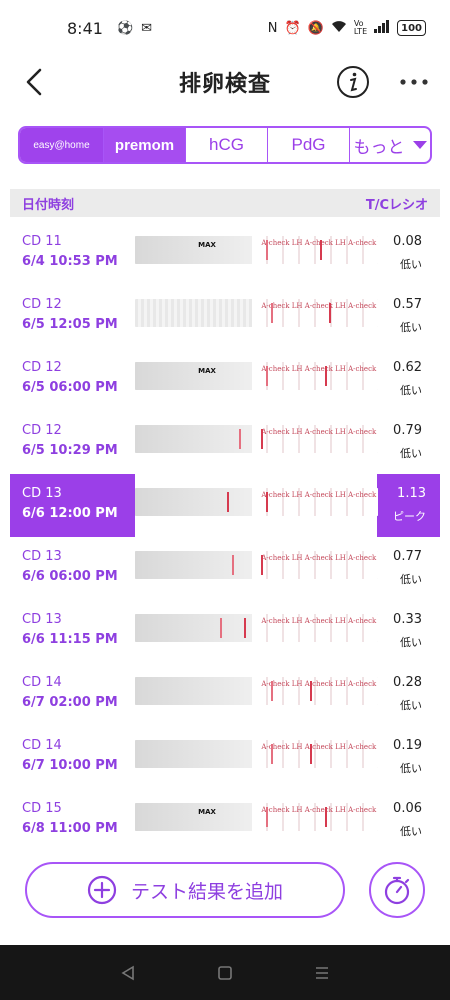 The height and width of the screenshot is (1000, 450). What do you see at coordinates (42, 493) in the screenshot?
I see `cycle-day: CD 13` at bounding box center [42, 493].